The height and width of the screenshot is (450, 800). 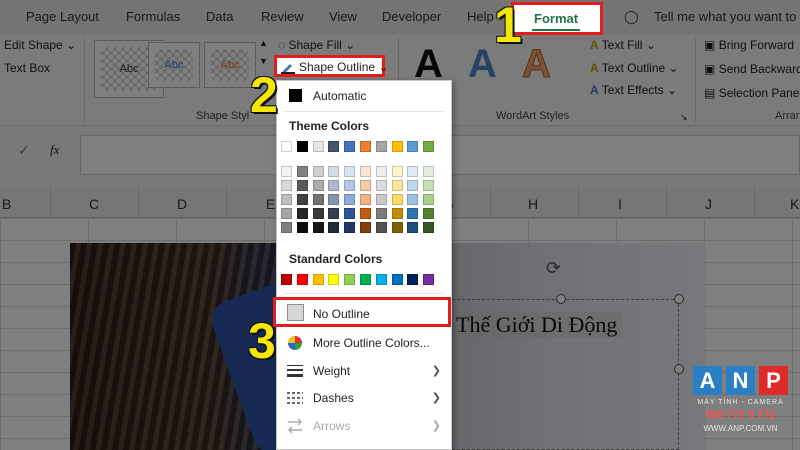 I want to click on tab-format: Format, so click(x=557, y=18).